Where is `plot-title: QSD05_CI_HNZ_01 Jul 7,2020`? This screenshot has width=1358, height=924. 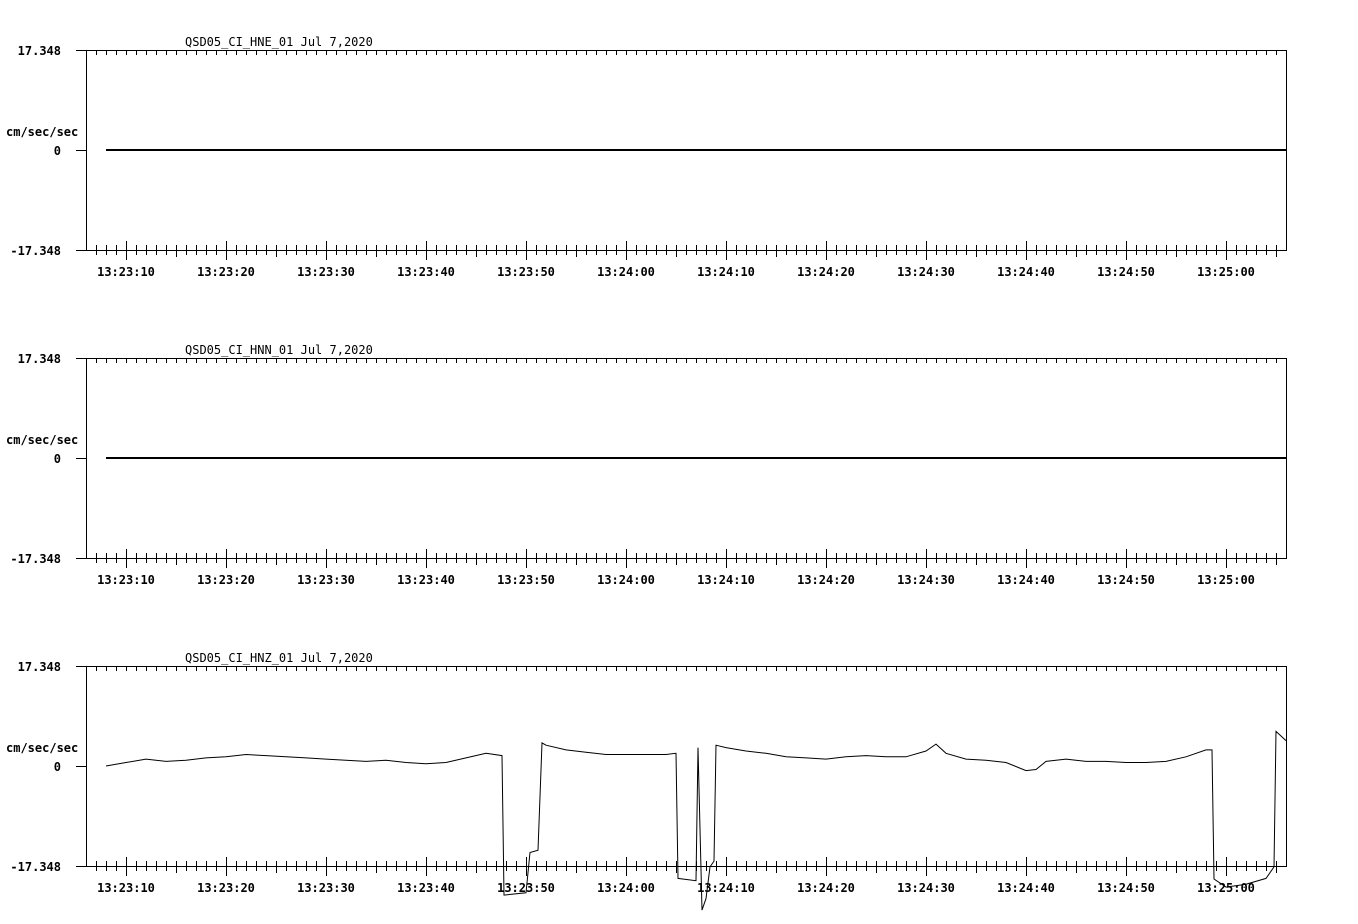 plot-title: QSD05_CI_HNZ_01 Jul 7,2020 is located at coordinates (279, 658).